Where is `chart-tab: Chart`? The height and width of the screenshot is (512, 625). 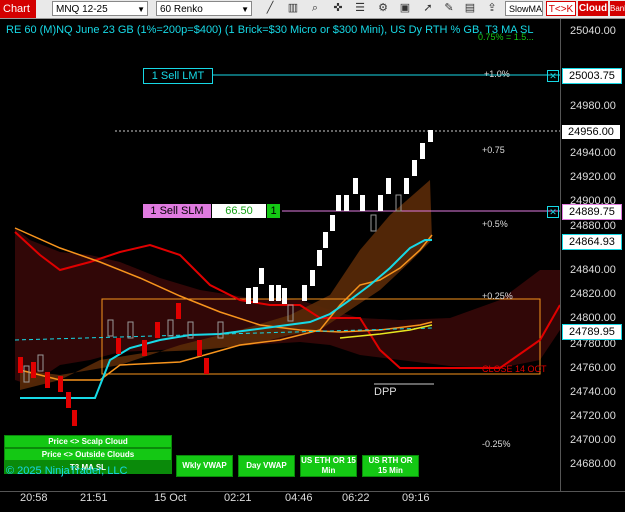
chart-tab: Chart is located at coordinates (18, 9).